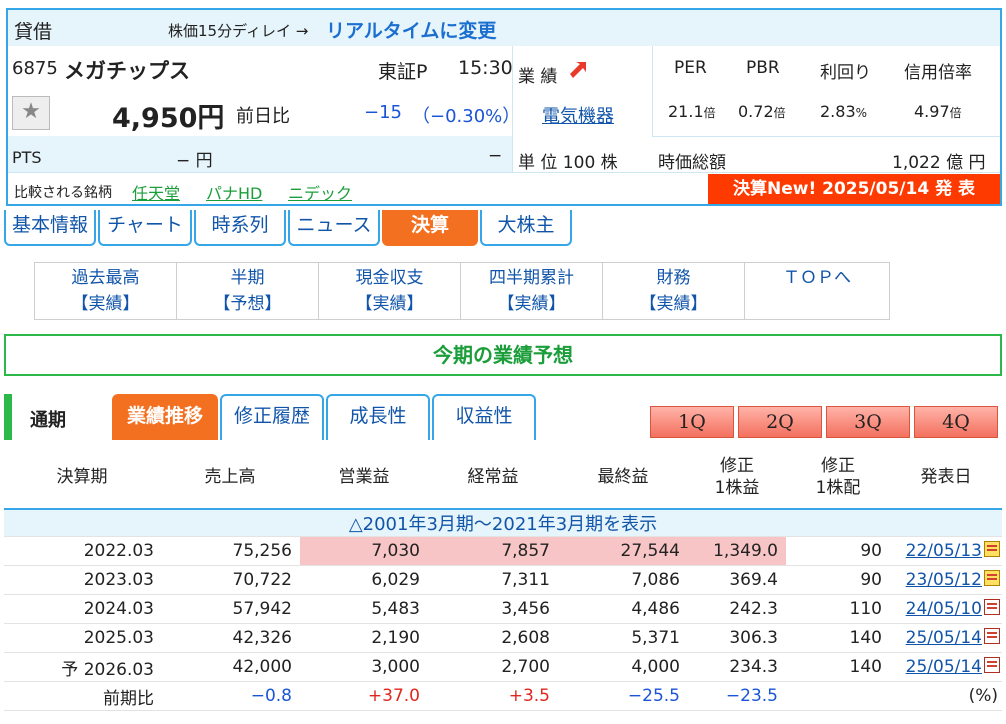  Describe the element at coordinates (364, 638) in the screenshot. I see `cell-op: 2,190` at that location.